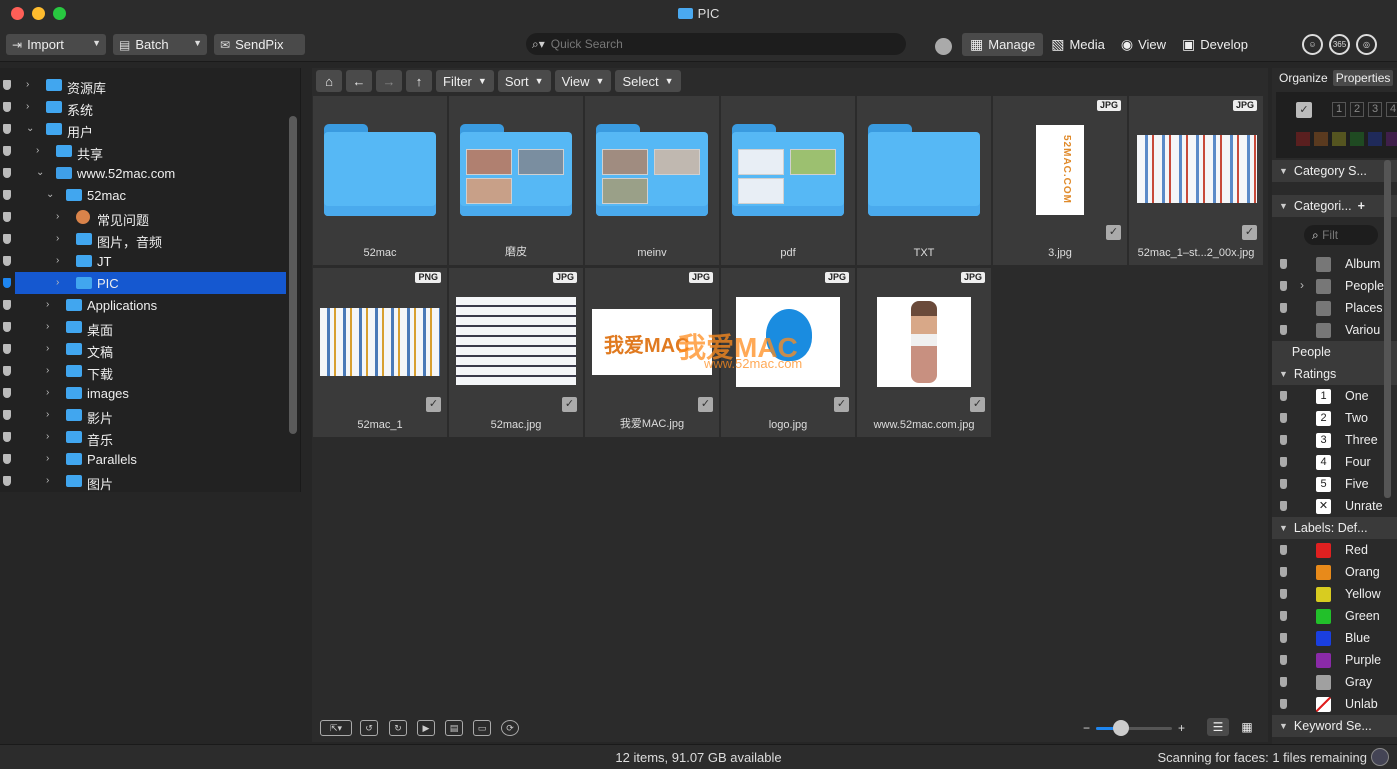  Describe the element at coordinates (1391, 109) in the screenshot. I see `rating-4-button: 4` at that location.